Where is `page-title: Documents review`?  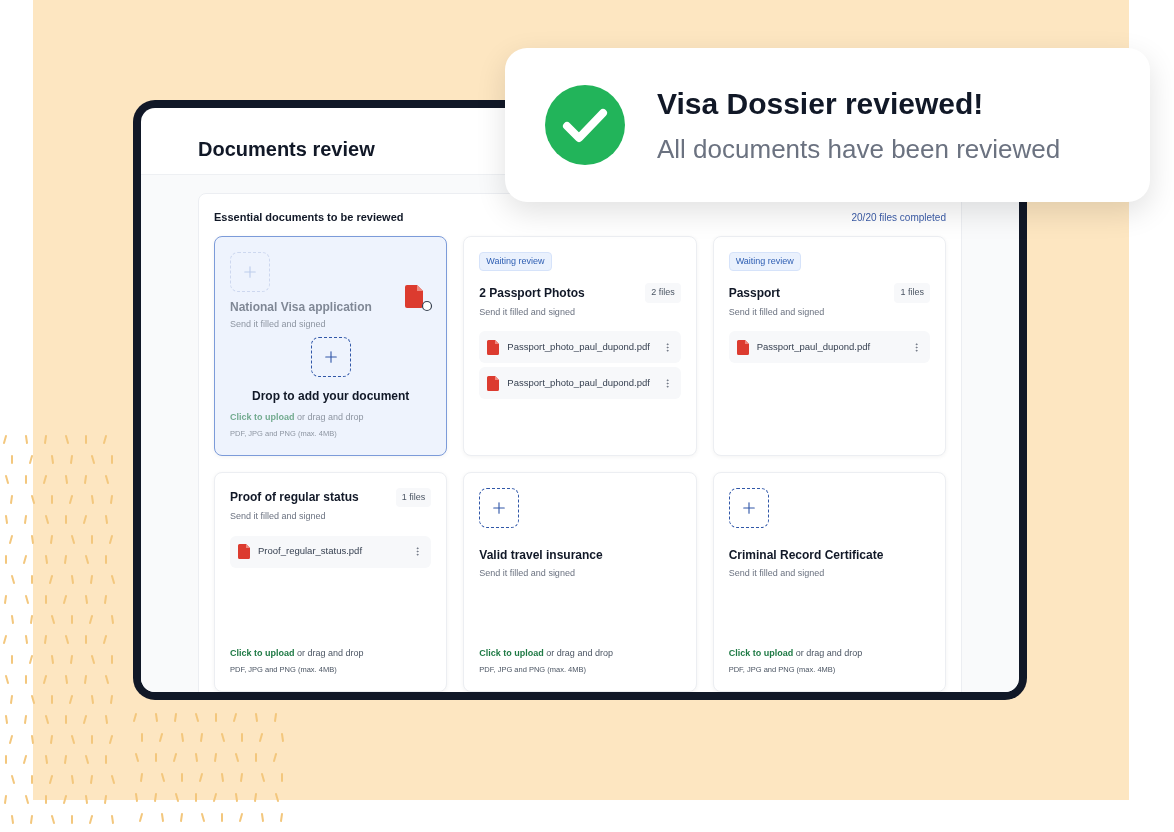
page-title: Documents review is located at coordinates (286, 149).